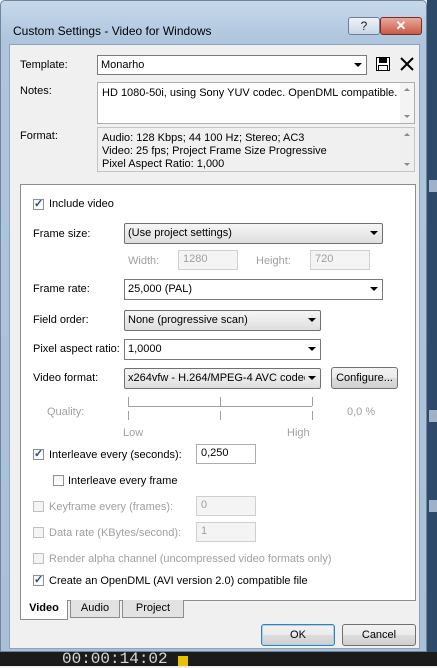 This screenshot has width=437, height=668. I want to click on quality-slider-track, so click(220, 406).